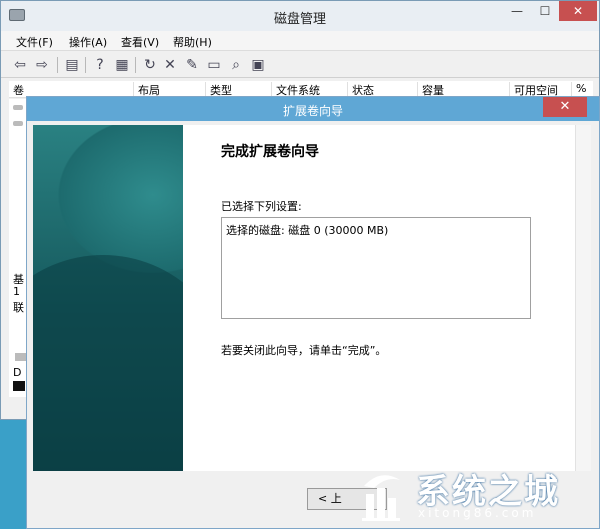 This screenshot has width=600, height=529. What do you see at coordinates (578, 11) in the screenshot?
I see `main-close-button: ✕` at bounding box center [578, 11].